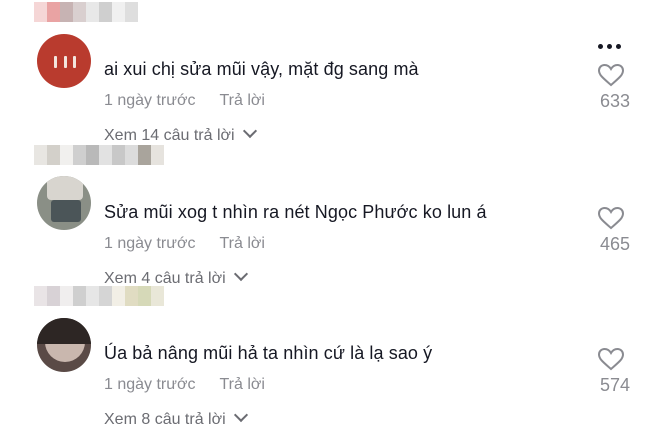 The image size is (655, 446). Describe the element at coordinates (261, 69) in the screenshot. I see `comment-text: ai xui chị sửa mũi vậy, mặt đg sang mà` at that location.